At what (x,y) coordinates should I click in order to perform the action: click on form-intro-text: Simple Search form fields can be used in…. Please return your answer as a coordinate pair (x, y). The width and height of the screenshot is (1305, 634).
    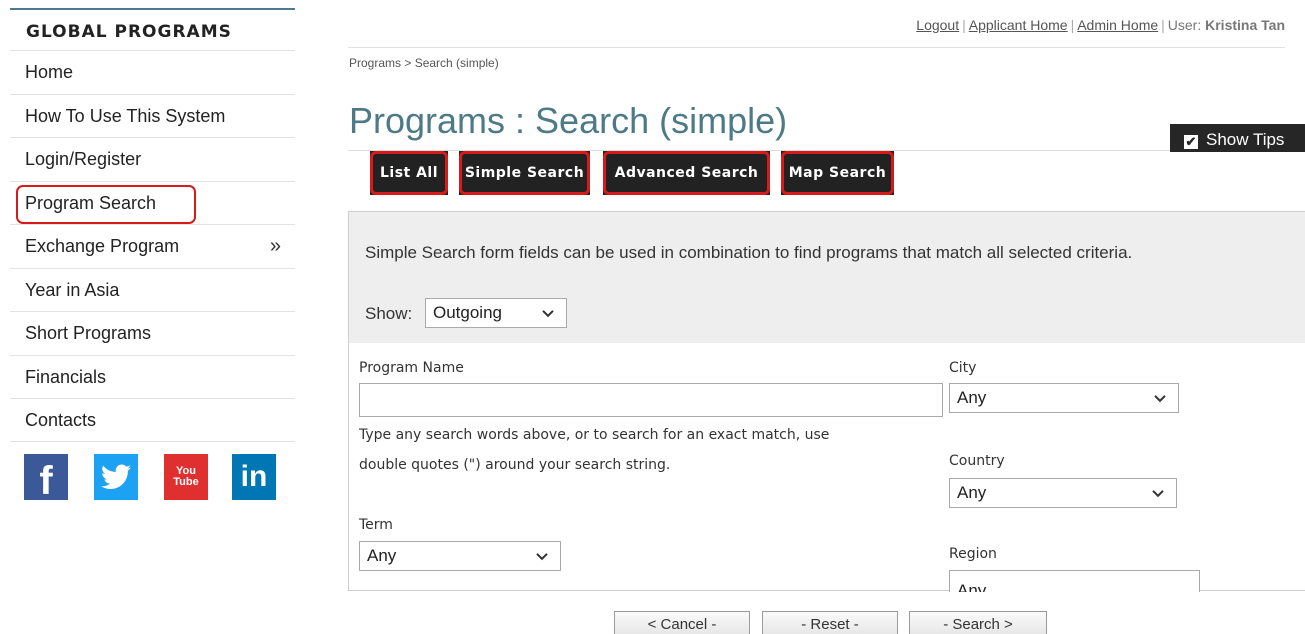
    Looking at the image, I should click on (749, 252).